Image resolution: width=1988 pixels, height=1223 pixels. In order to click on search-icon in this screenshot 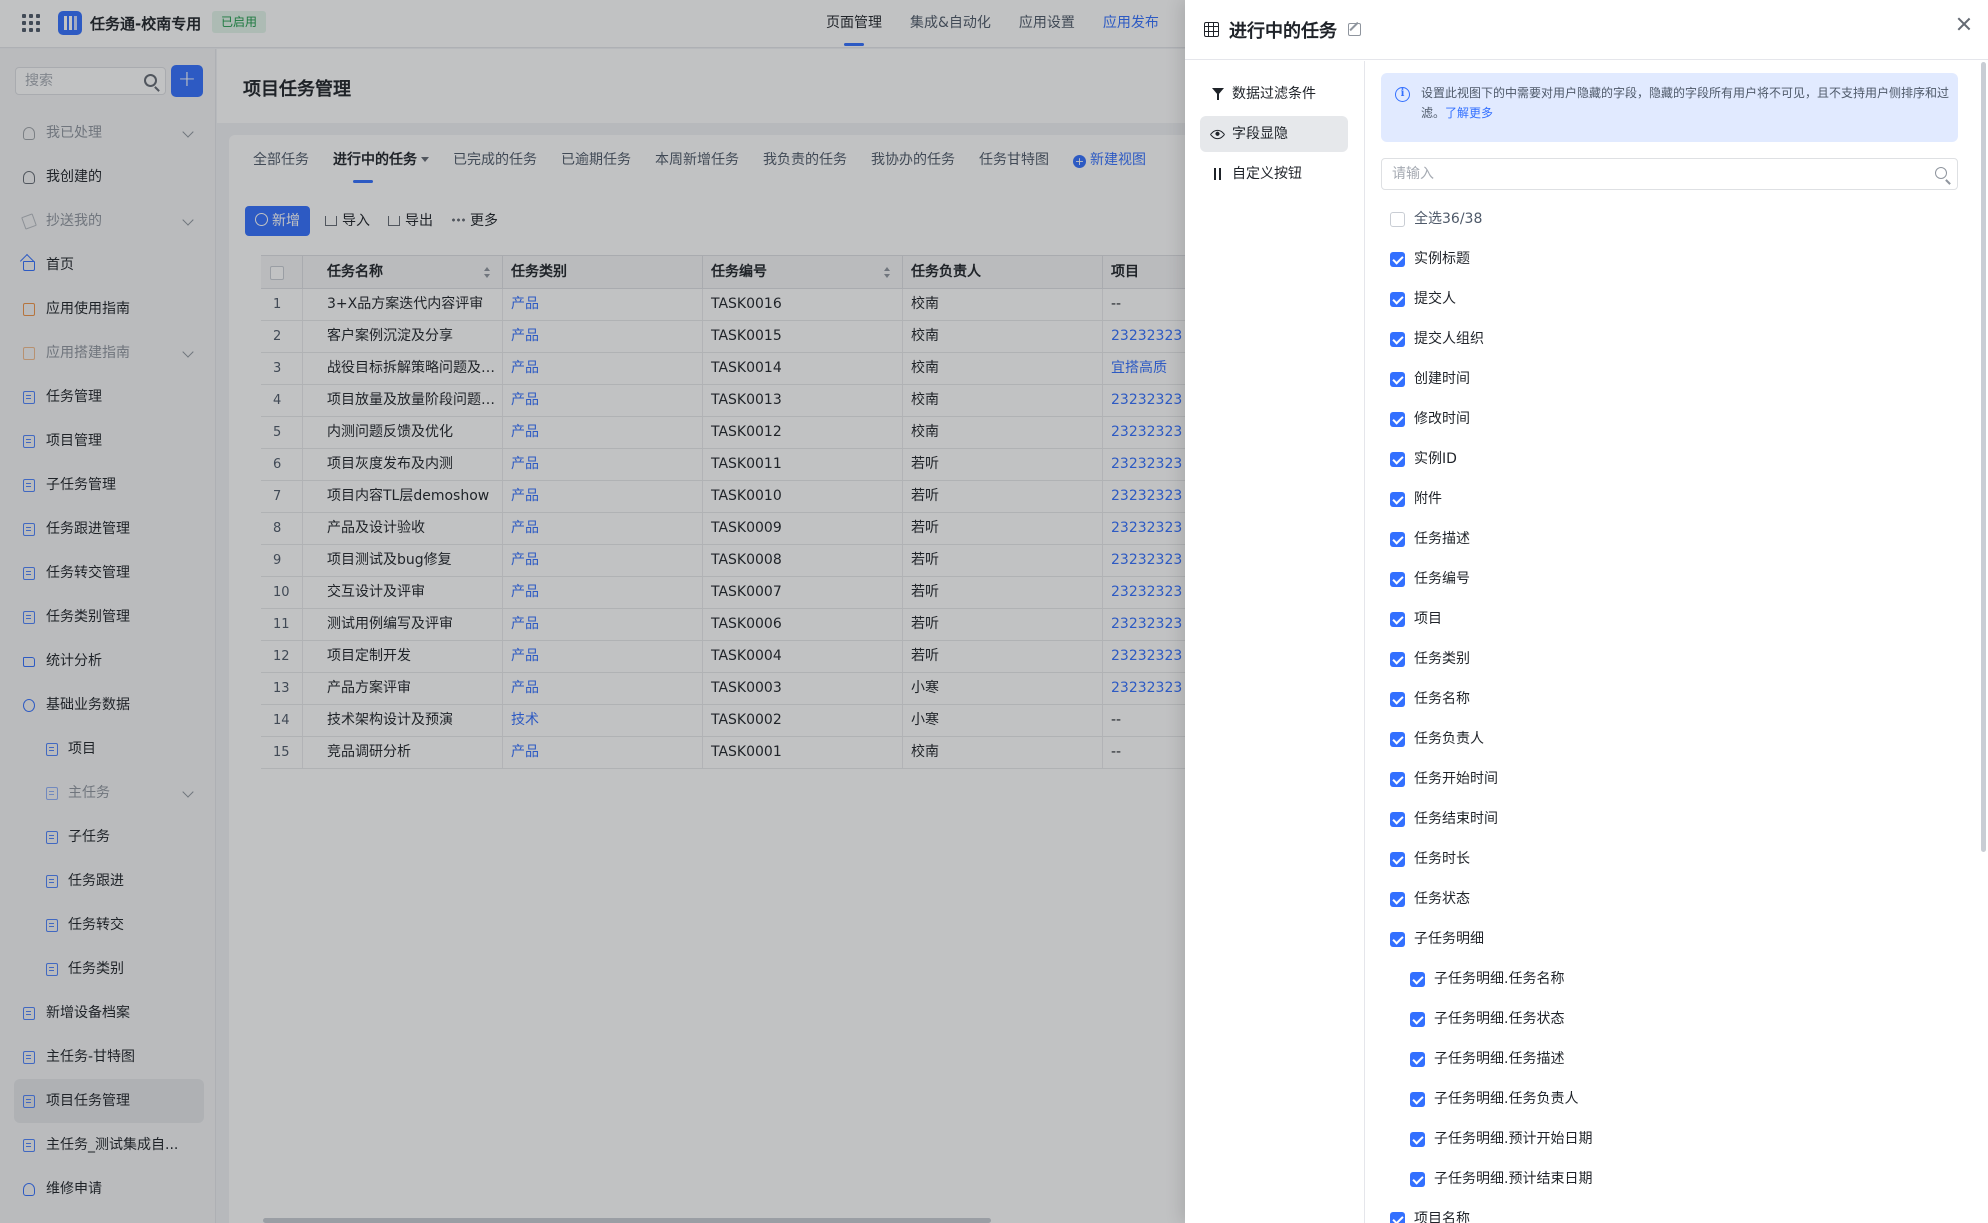, I will do `click(1941, 173)`.